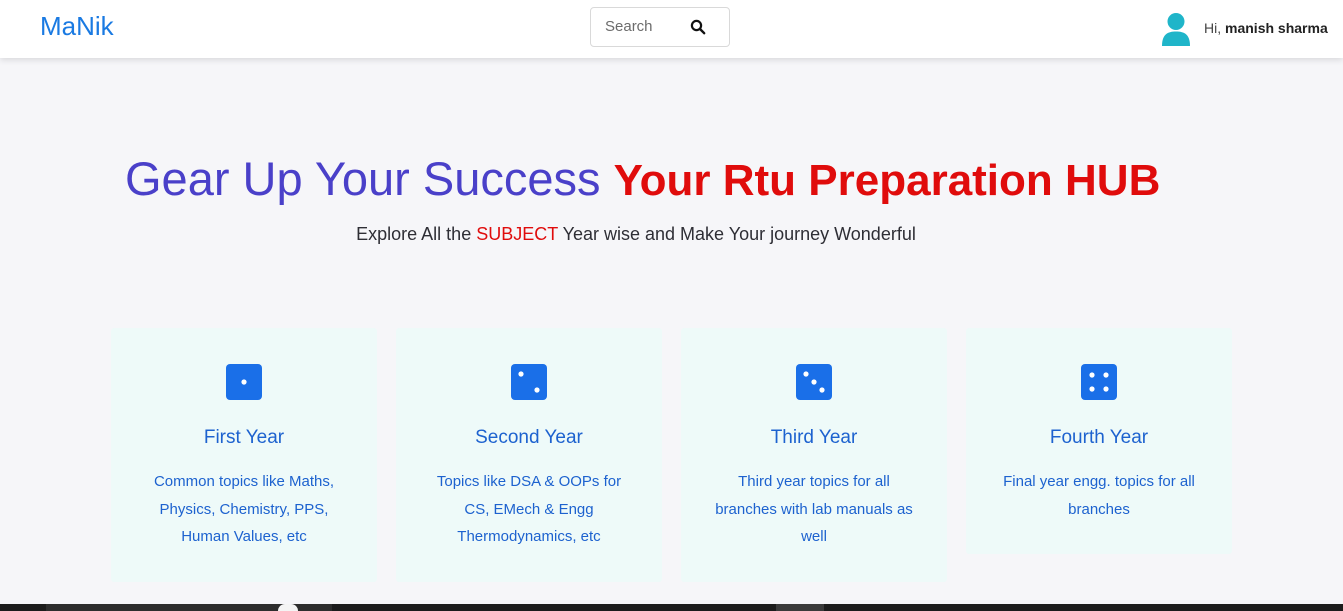 This screenshot has height=611, width=1343. I want to click on dice-four-icon, so click(1099, 382).